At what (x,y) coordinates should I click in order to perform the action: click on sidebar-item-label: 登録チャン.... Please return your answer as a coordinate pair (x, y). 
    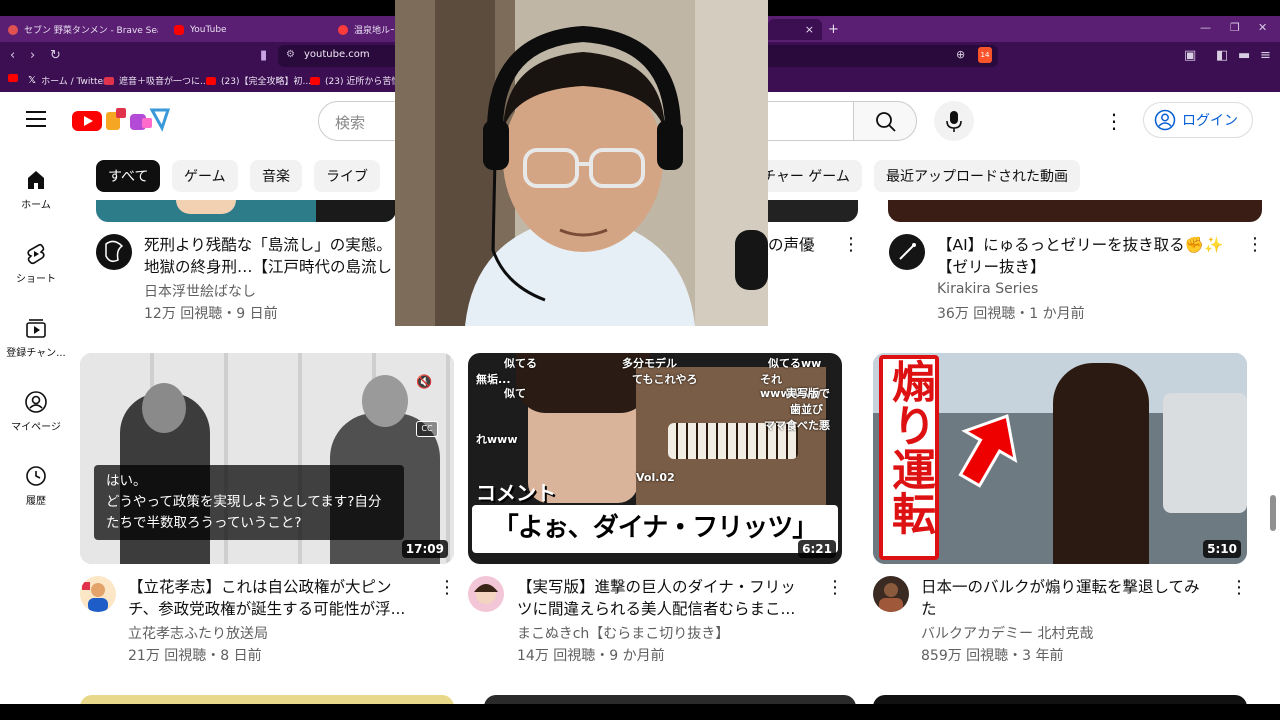
    Looking at the image, I should click on (36, 353).